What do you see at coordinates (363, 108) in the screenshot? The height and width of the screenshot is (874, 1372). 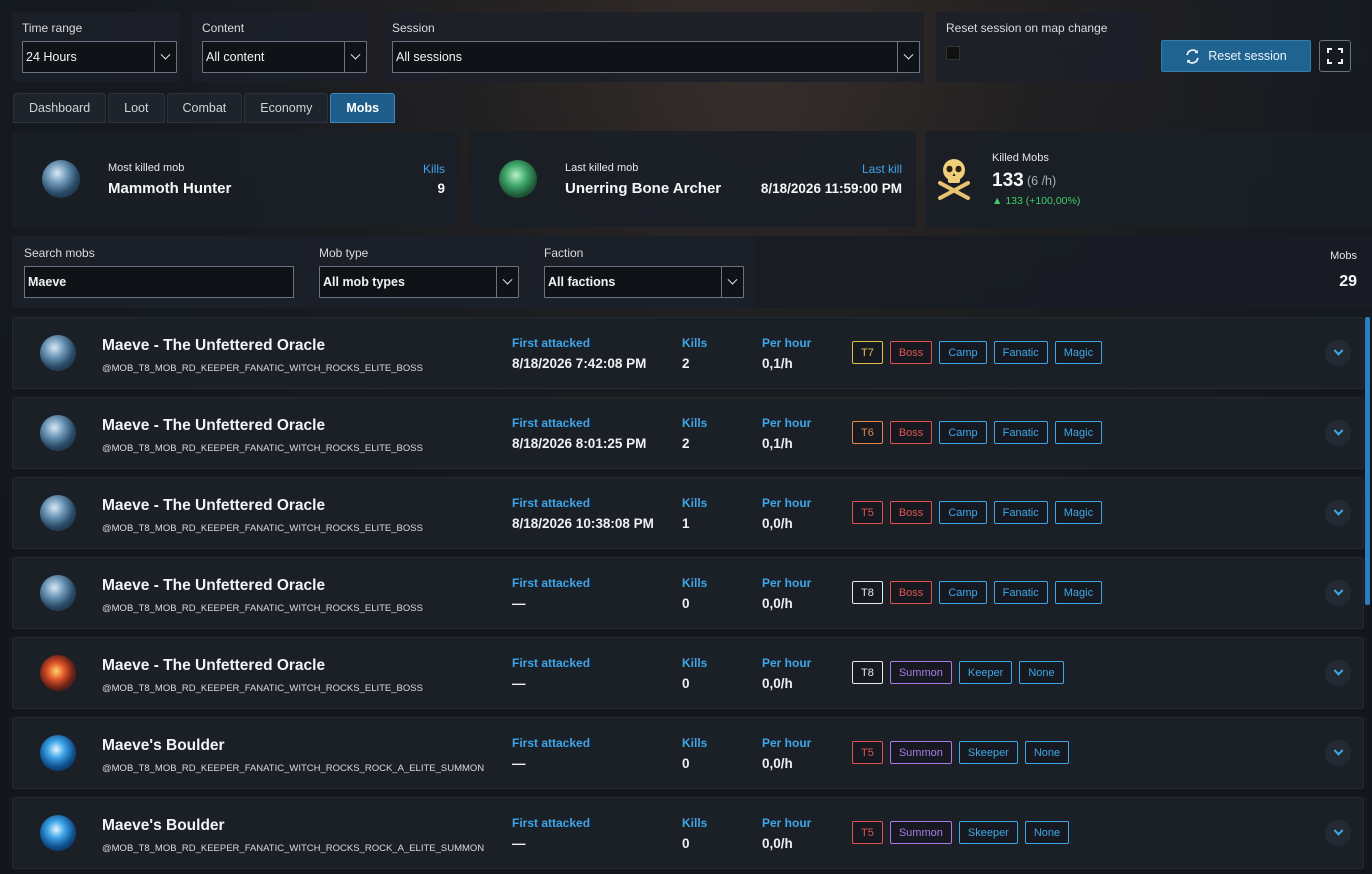 I see `tab-mobs: Mobs` at bounding box center [363, 108].